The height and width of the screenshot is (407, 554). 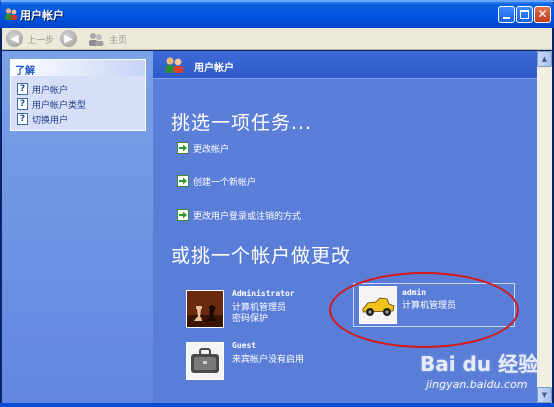 I want to click on minimize-button, so click(x=506, y=14).